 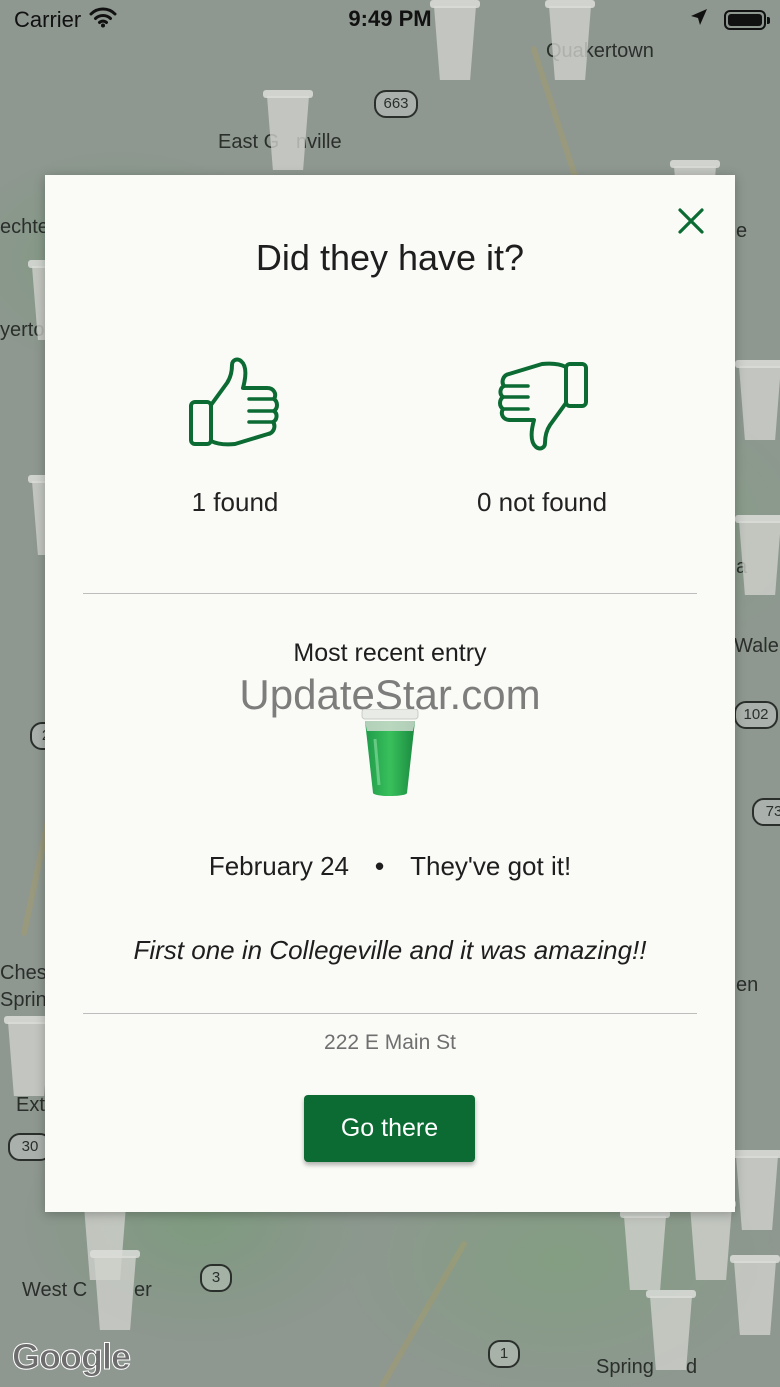 What do you see at coordinates (389, 1128) in the screenshot?
I see `go-there-button: Go there` at bounding box center [389, 1128].